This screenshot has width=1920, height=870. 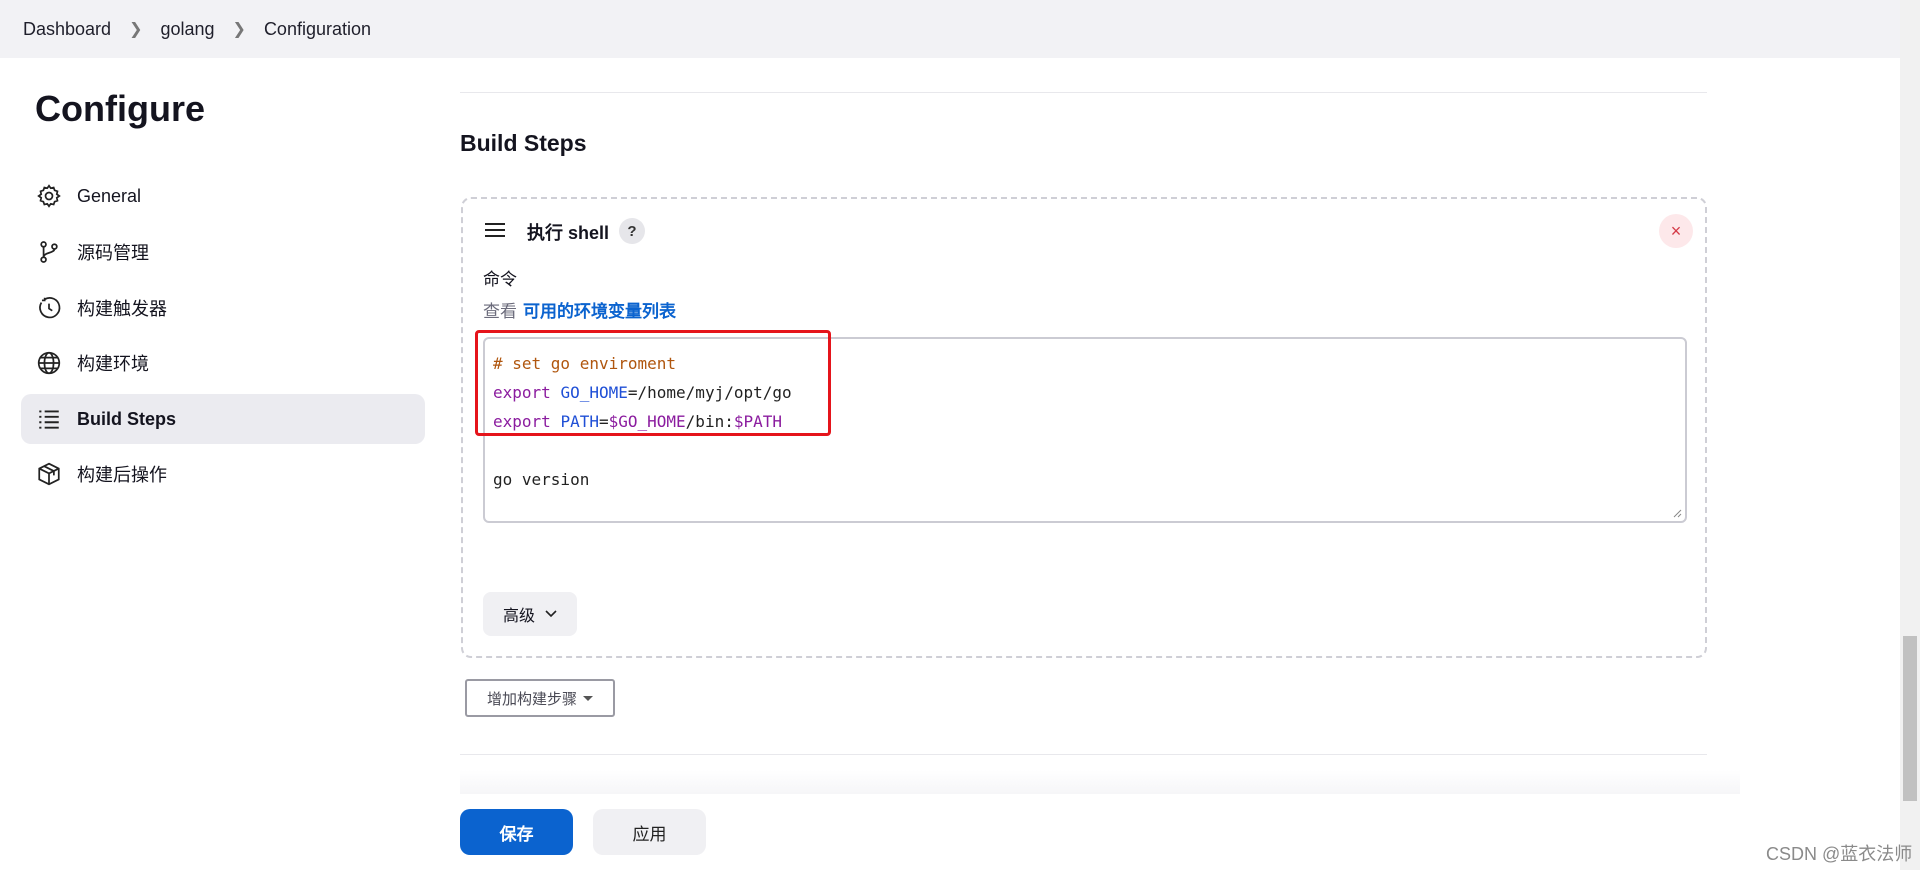 What do you see at coordinates (568, 233) in the screenshot?
I see `step-title: 执行 shell` at bounding box center [568, 233].